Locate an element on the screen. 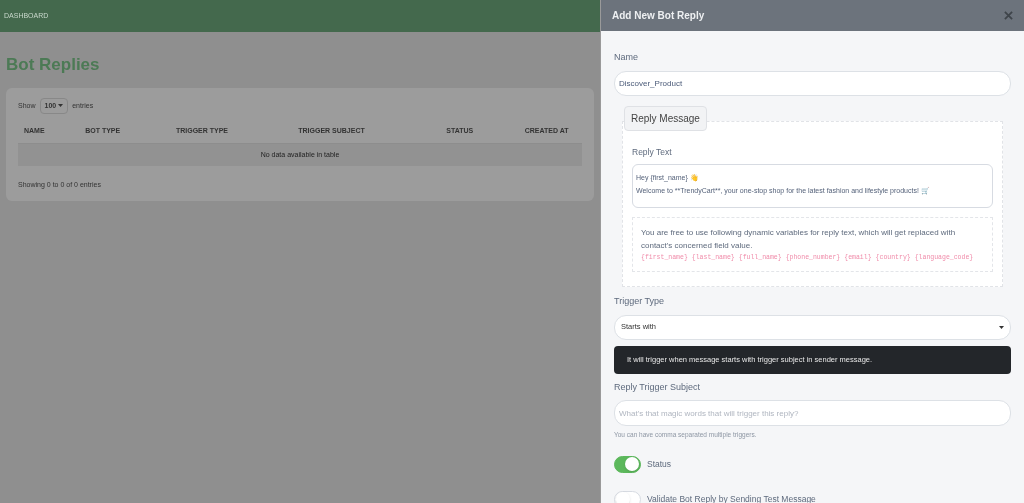  field-label: Reply Trigger Subject is located at coordinates (658, 387).